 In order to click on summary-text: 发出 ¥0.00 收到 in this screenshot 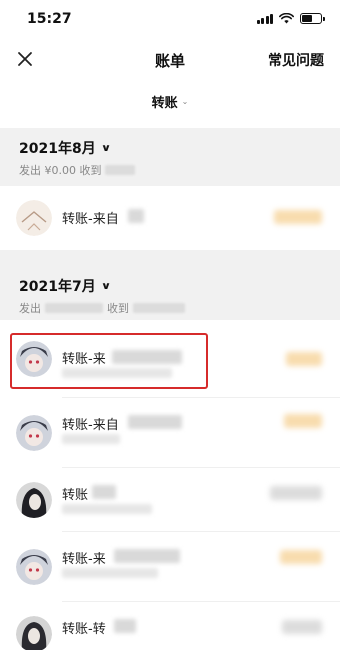, I will do `click(60, 170)`.